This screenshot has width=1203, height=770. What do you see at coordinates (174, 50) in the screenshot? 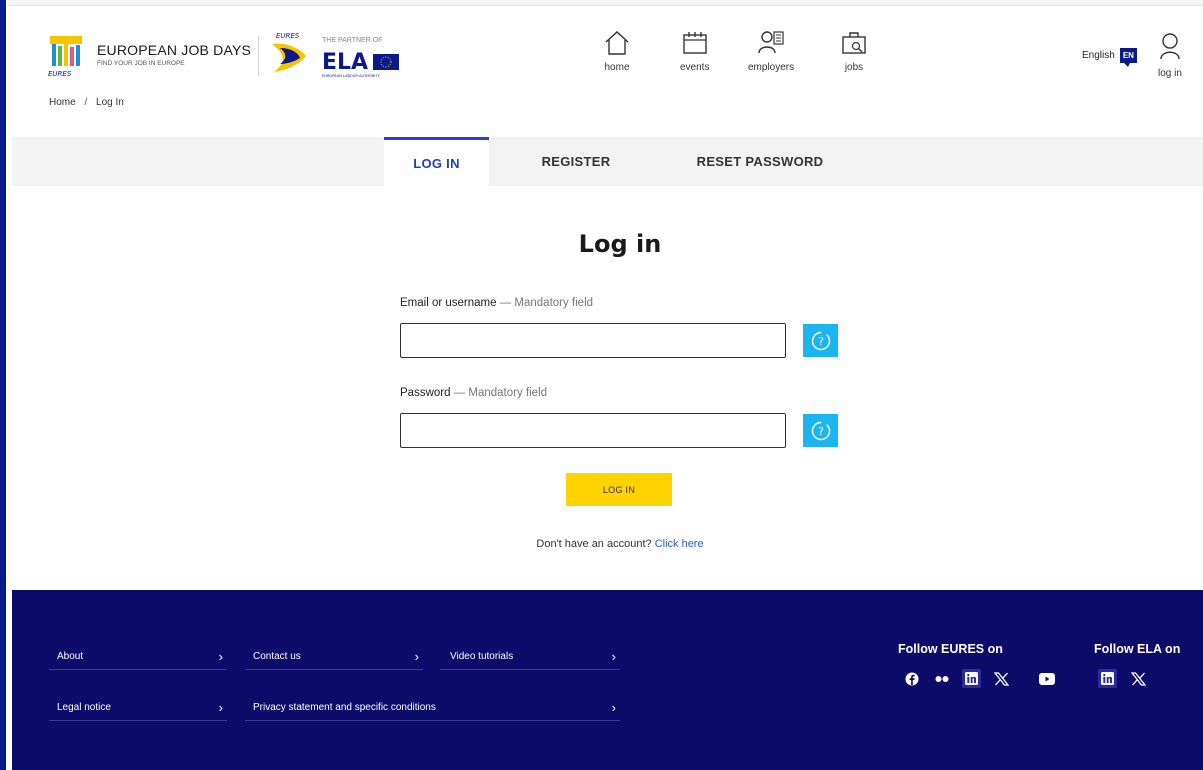
I see `brand-title: EUROPEAN JOB DAYS` at bounding box center [174, 50].